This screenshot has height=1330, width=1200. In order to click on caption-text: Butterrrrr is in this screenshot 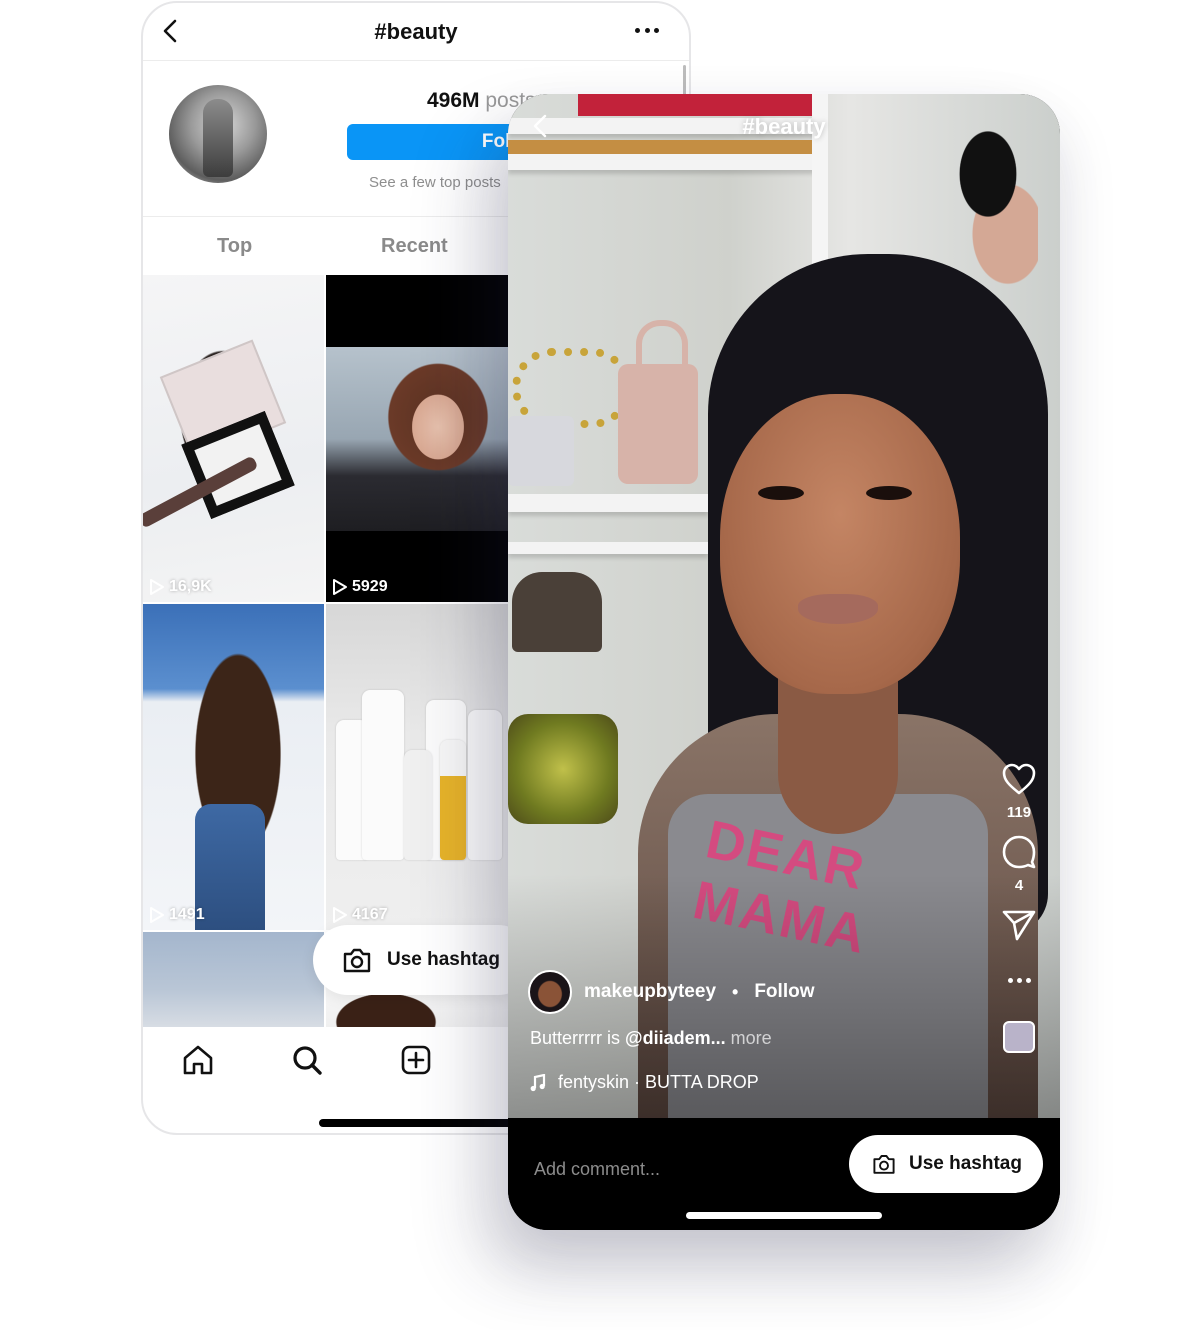, I will do `click(578, 1038)`.